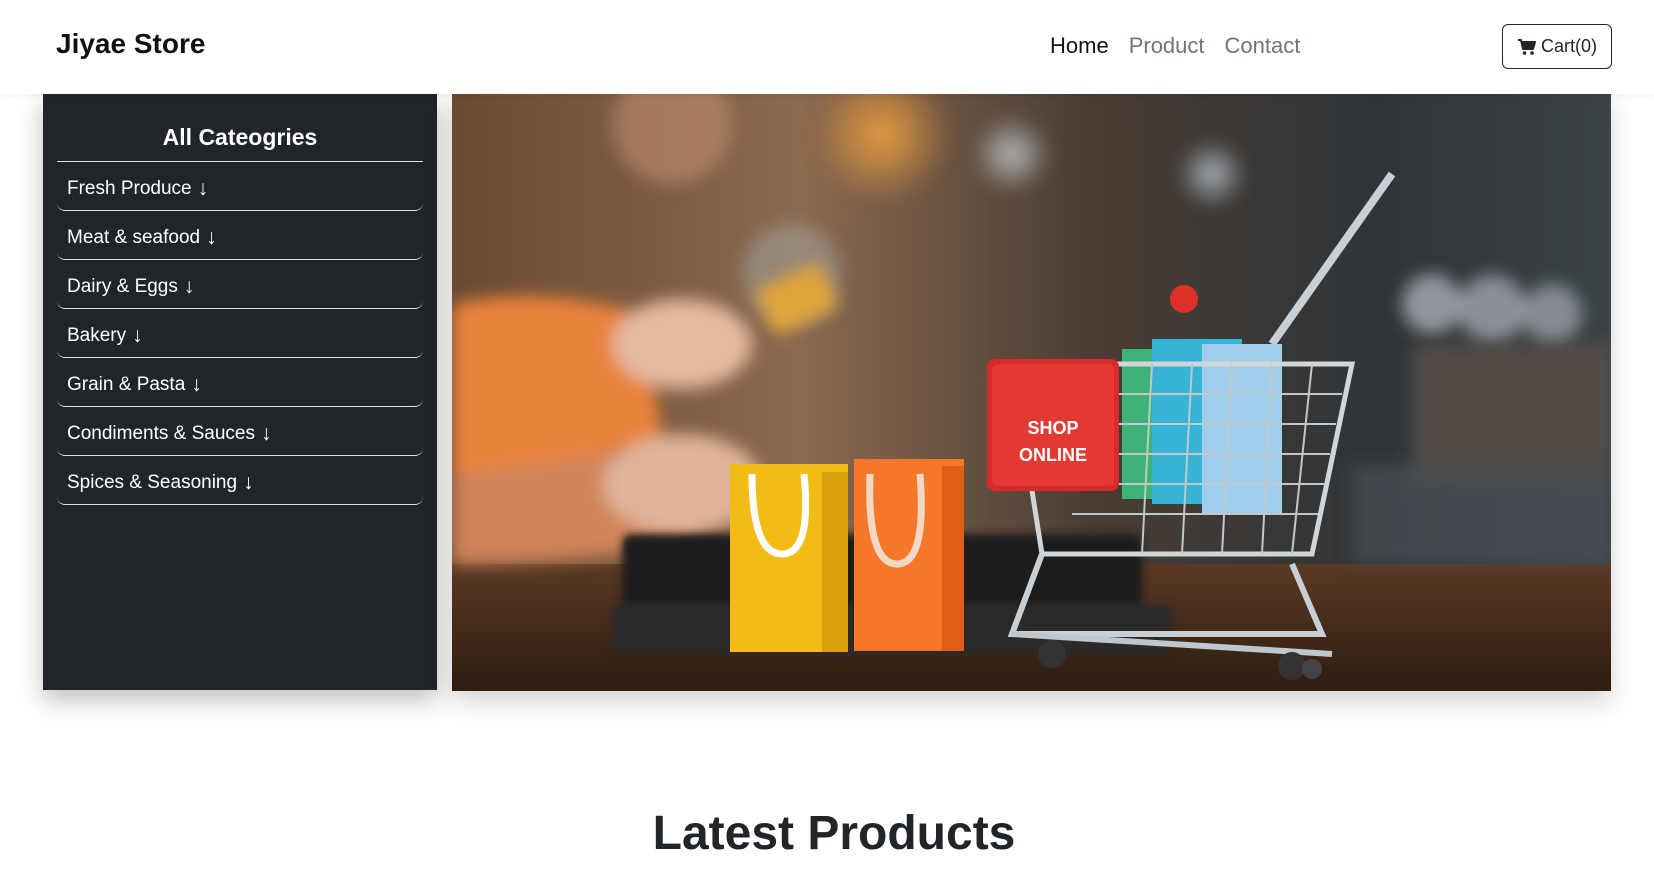 The width and height of the screenshot is (1654, 890). What do you see at coordinates (1053, 455) in the screenshot?
I see `sign-text-line2: ONLINE` at bounding box center [1053, 455].